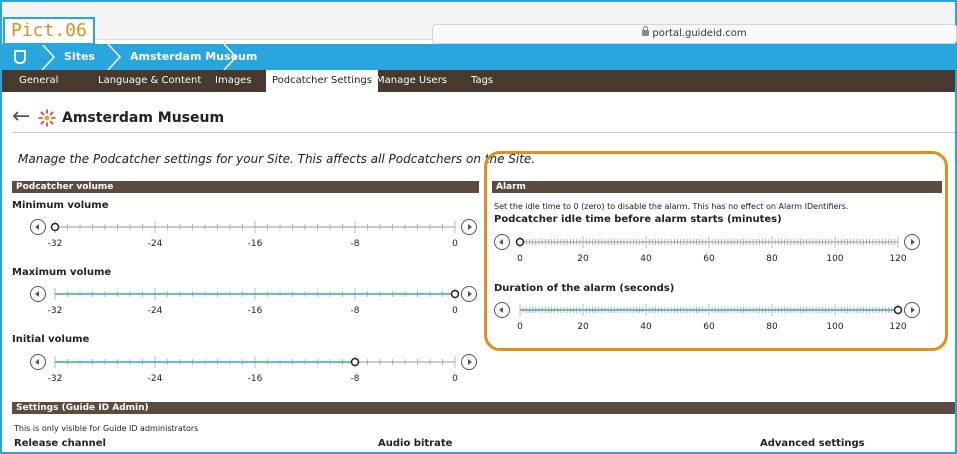 The height and width of the screenshot is (454, 957). What do you see at coordinates (149, 81) in the screenshot?
I see `tab-language-content: Language & Content` at bounding box center [149, 81].